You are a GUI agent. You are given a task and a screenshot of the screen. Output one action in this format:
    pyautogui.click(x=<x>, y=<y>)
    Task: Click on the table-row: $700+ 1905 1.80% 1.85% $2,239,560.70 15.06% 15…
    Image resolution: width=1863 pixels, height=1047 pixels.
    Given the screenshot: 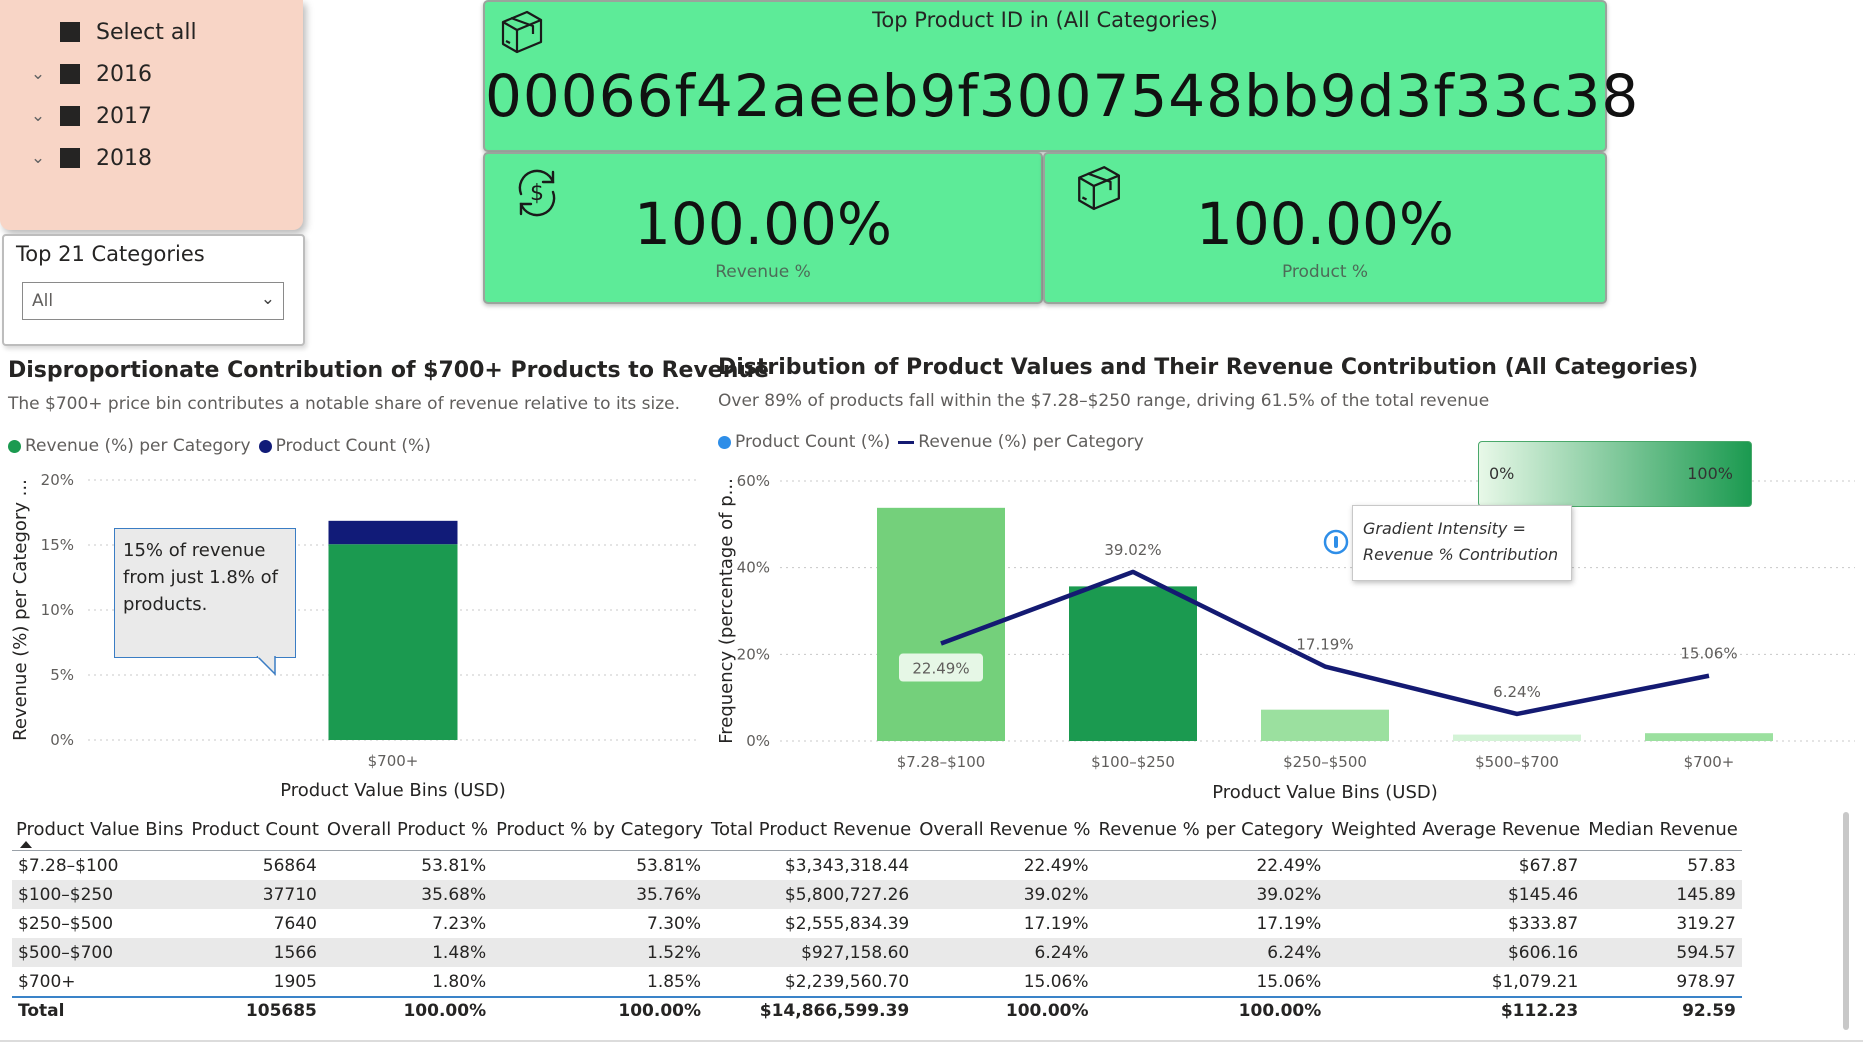 What is the action you would take?
    pyautogui.click(x=877, y=982)
    